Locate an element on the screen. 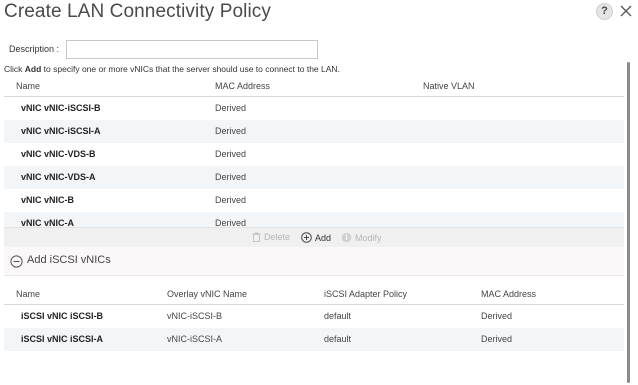 The image size is (638, 385). instruction-prefix: Click is located at coordinates (14, 69).